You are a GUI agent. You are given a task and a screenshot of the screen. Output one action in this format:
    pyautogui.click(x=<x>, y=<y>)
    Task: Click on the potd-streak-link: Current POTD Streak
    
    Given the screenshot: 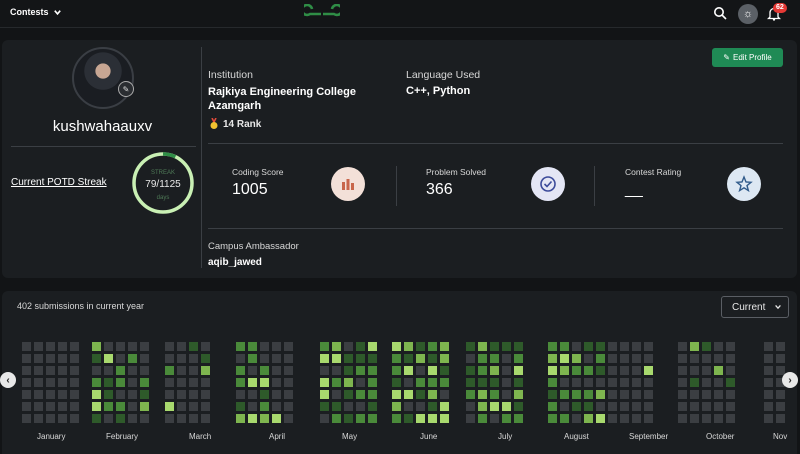 What is the action you would take?
    pyautogui.click(x=59, y=182)
    